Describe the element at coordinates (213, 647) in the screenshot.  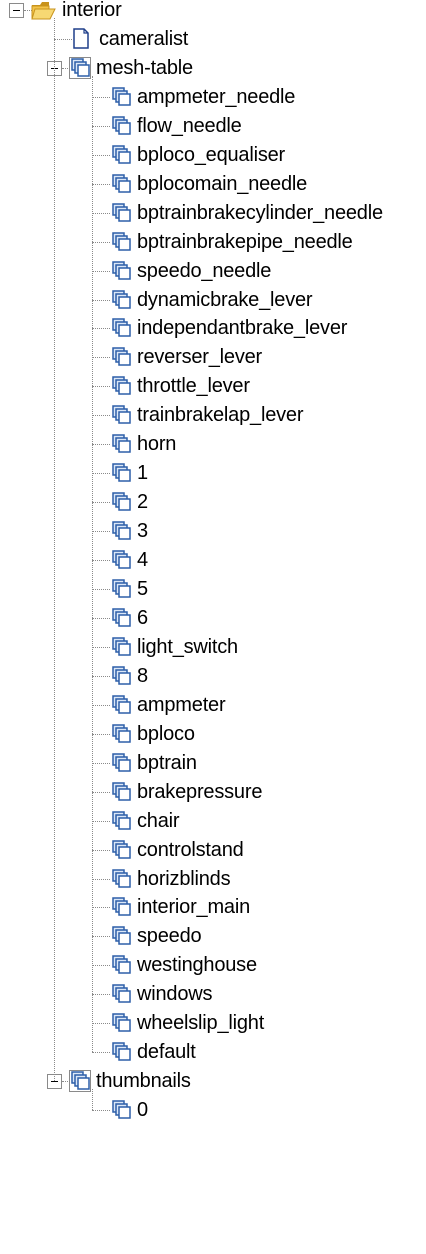
I see `tree-item-mesh: light_switch` at that location.